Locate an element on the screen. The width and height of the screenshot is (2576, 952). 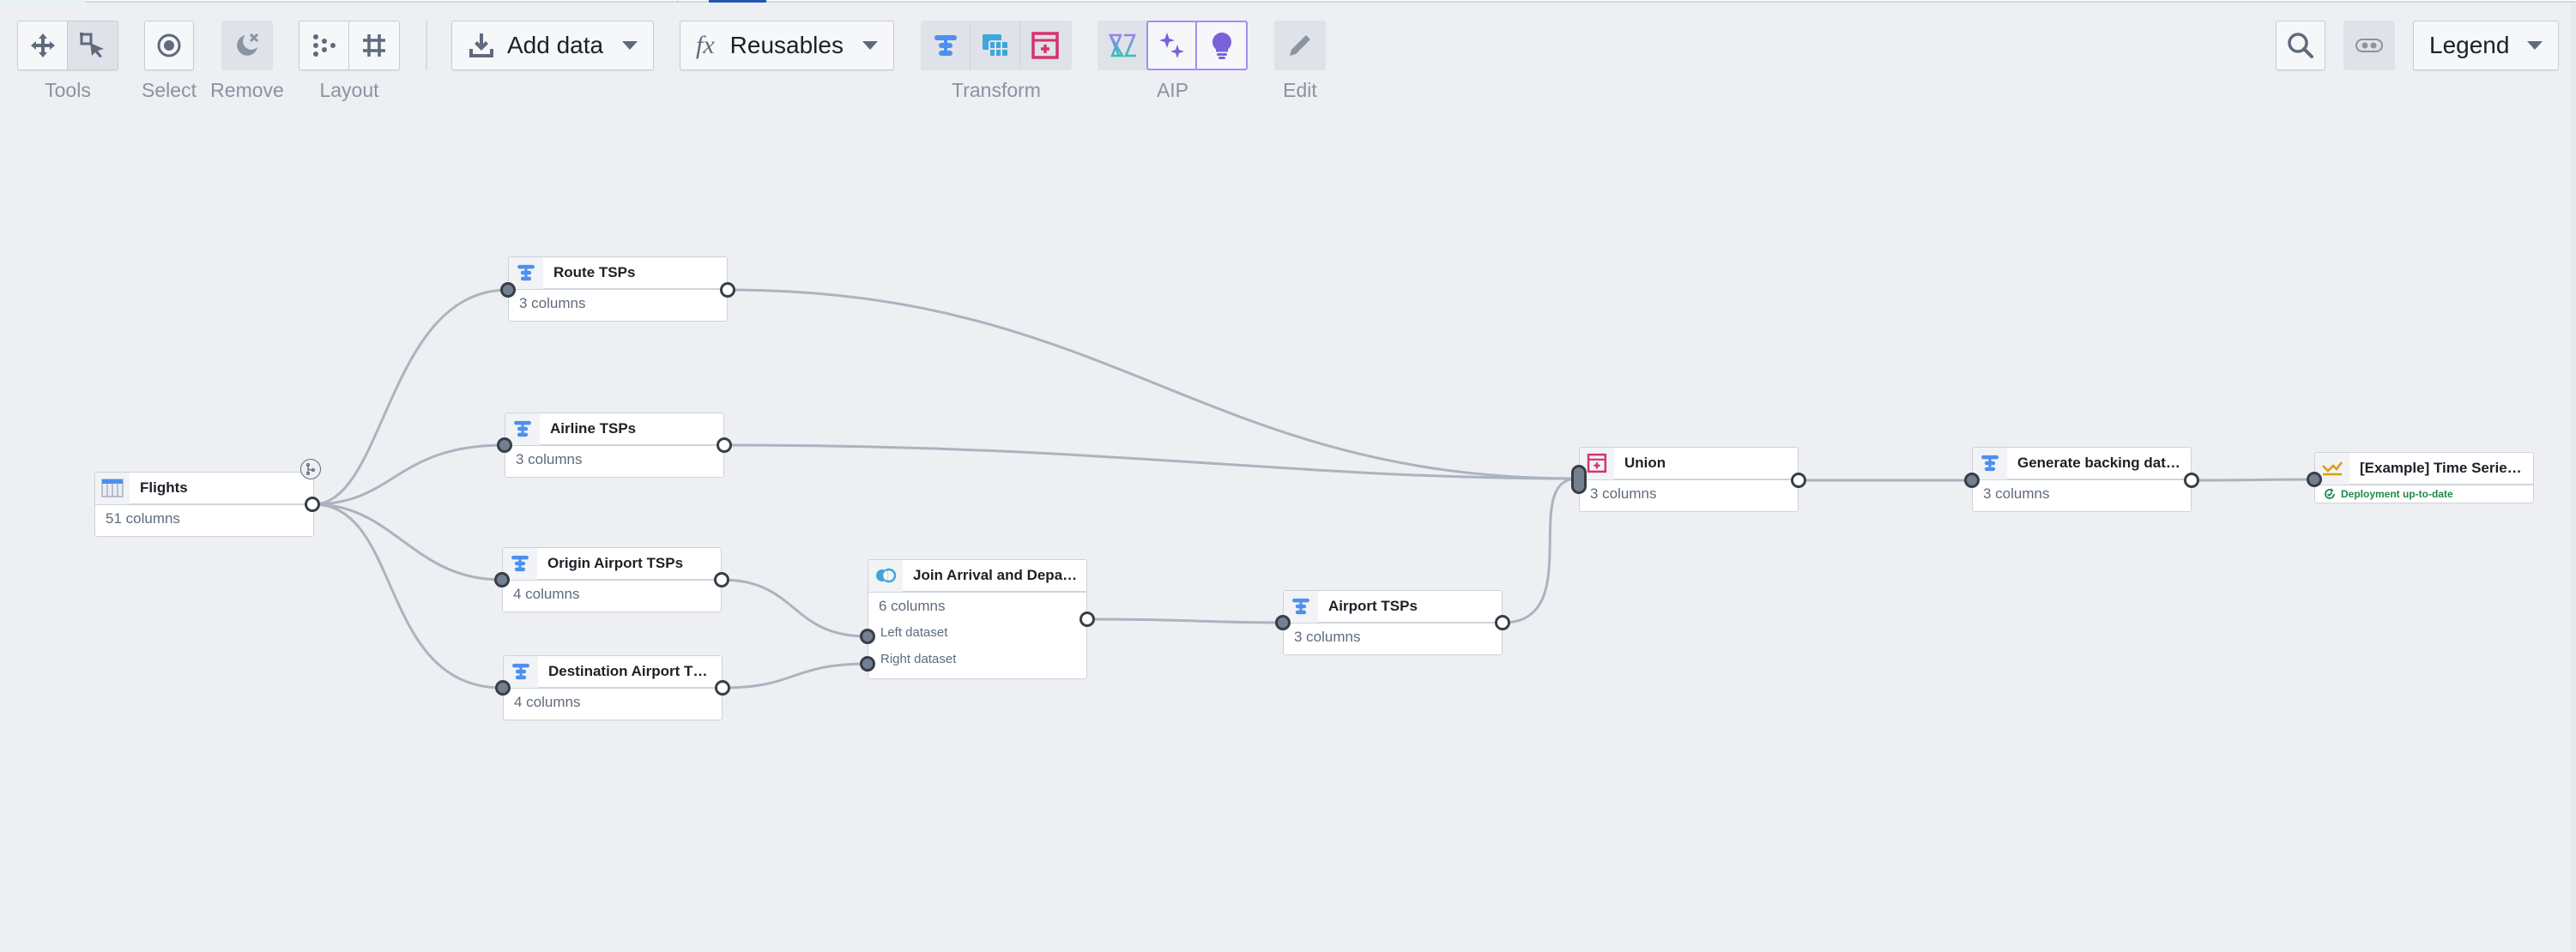
node-generate-backing-dataset: Generate backing datase… 3 columns is located at coordinates (2082, 480).